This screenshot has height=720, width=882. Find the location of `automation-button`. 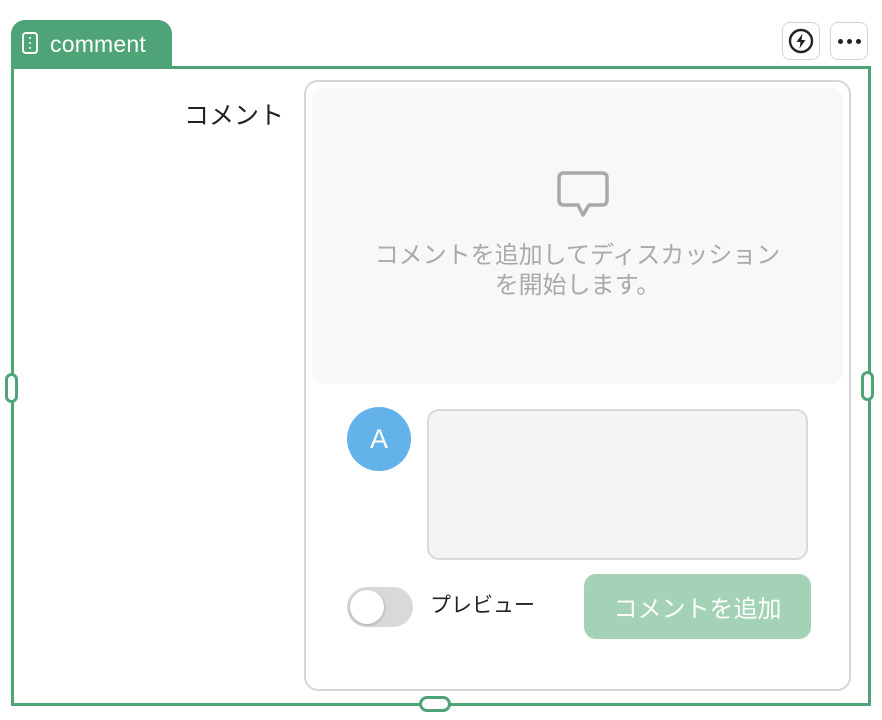

automation-button is located at coordinates (801, 41).